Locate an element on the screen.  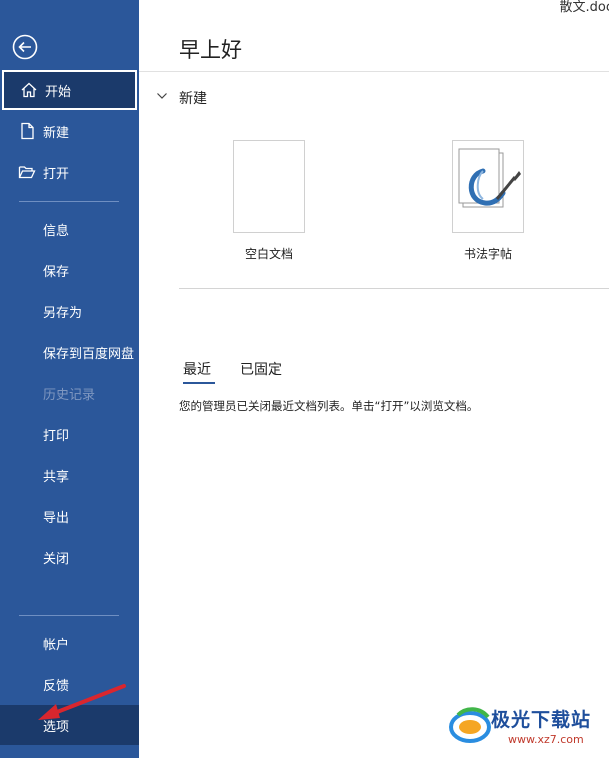
sidebar-item-export: 导出 is located at coordinates (69, 516).